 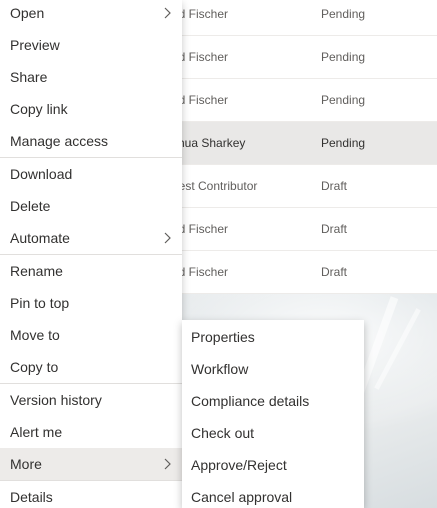 What do you see at coordinates (91, 109) in the screenshot?
I see `menu-item-copy-link: Copy link` at bounding box center [91, 109].